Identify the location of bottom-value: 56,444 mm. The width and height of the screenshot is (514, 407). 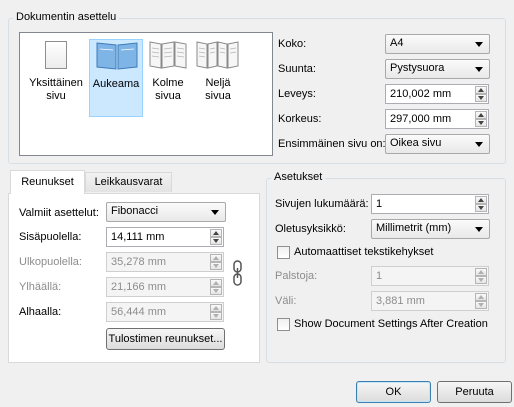
(139, 312).